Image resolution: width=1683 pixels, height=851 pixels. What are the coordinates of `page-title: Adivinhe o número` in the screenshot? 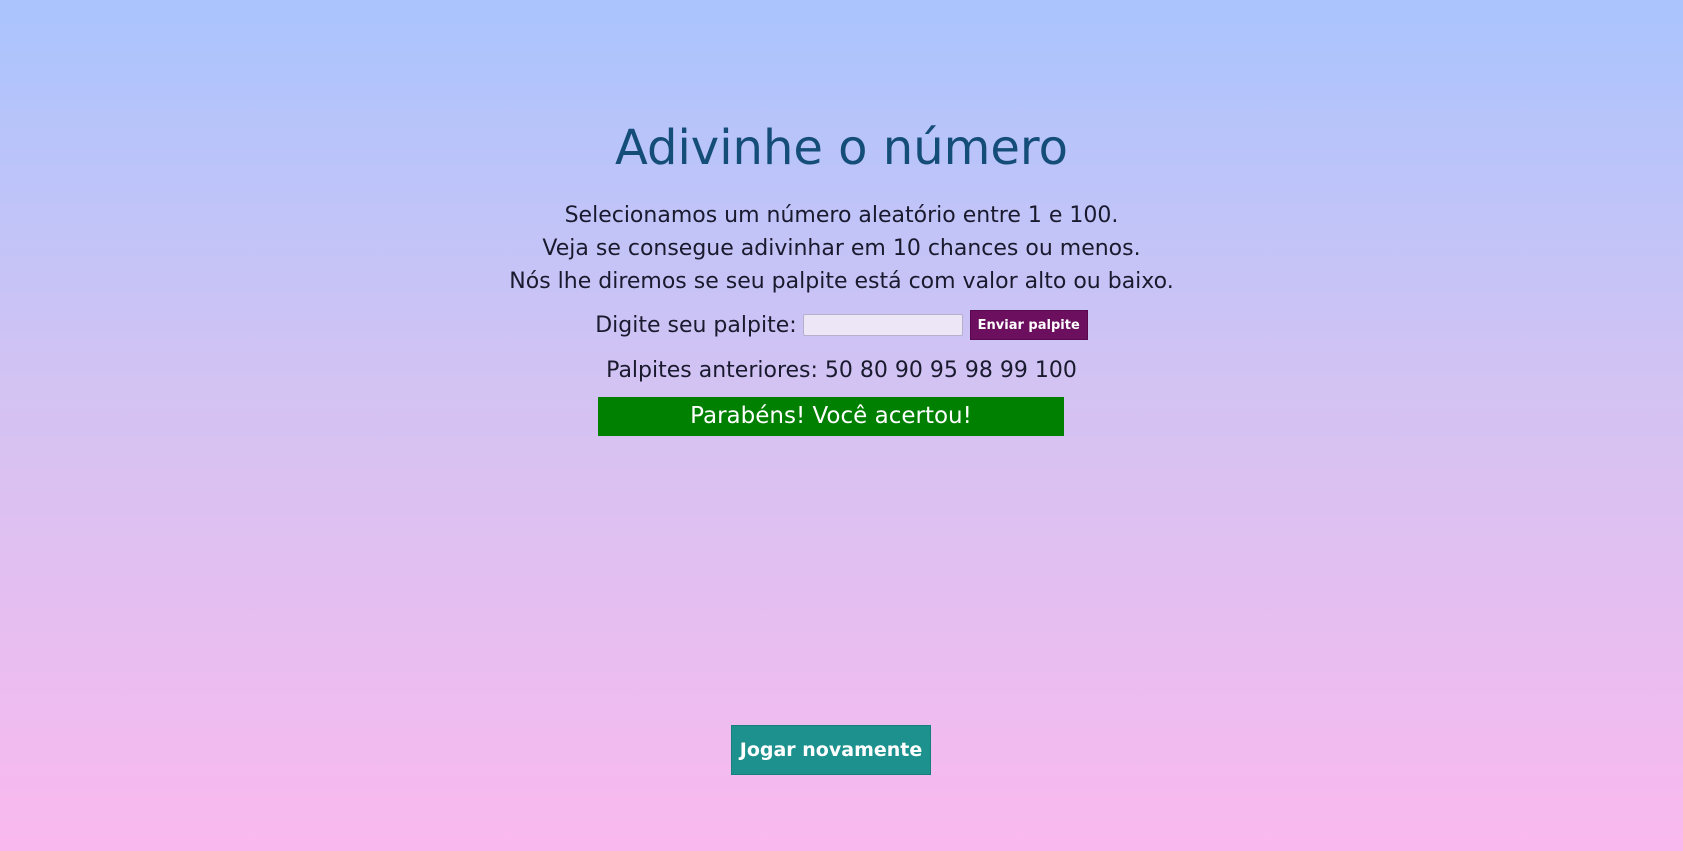 It's located at (841, 148).